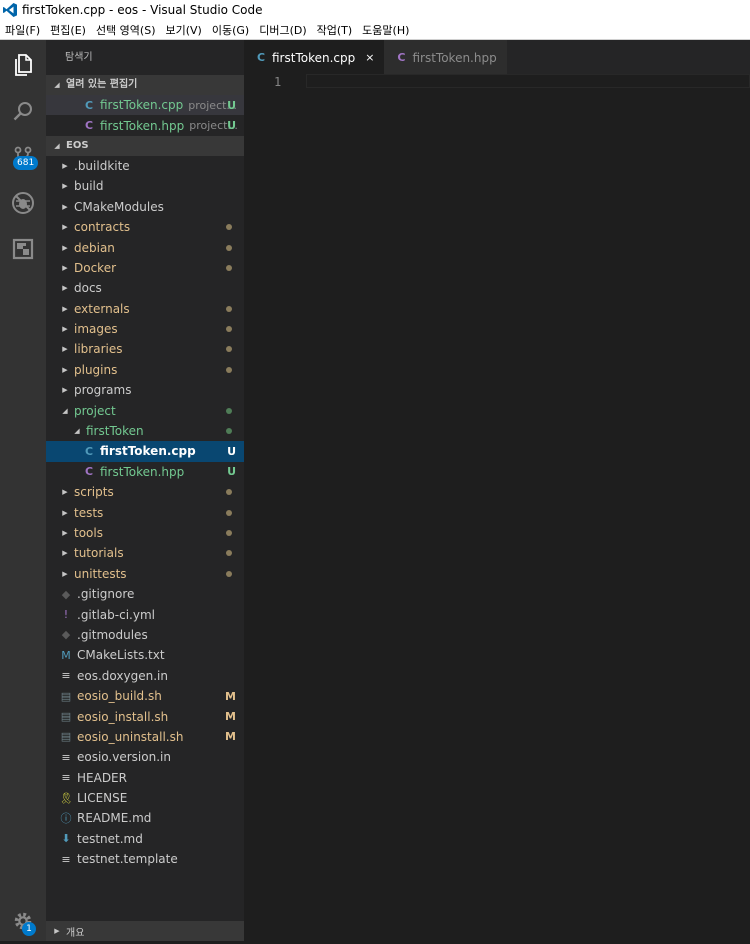  I want to click on outline-label: 개요, so click(75, 933).